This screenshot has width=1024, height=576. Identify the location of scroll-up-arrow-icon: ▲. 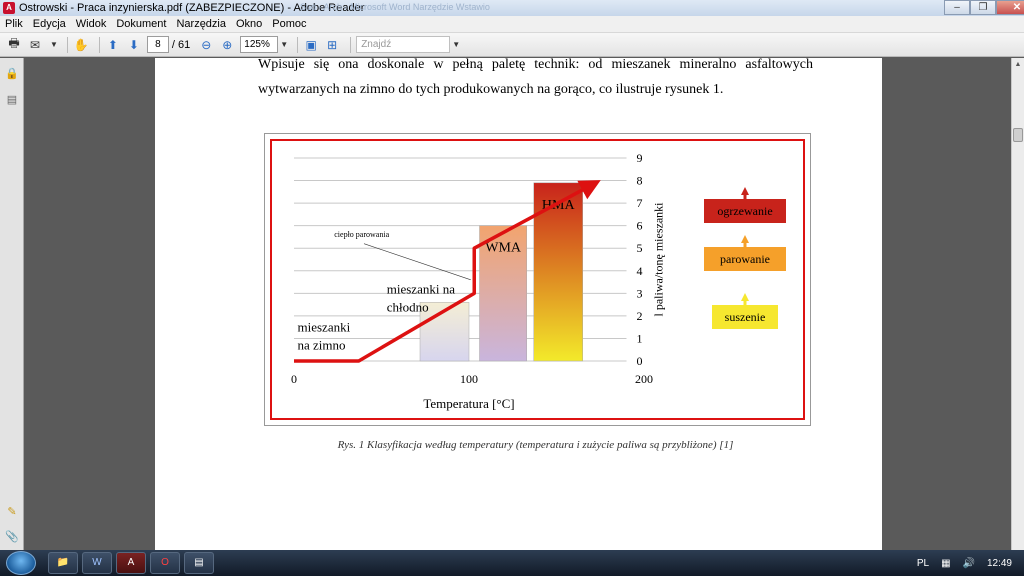
(1018, 64).